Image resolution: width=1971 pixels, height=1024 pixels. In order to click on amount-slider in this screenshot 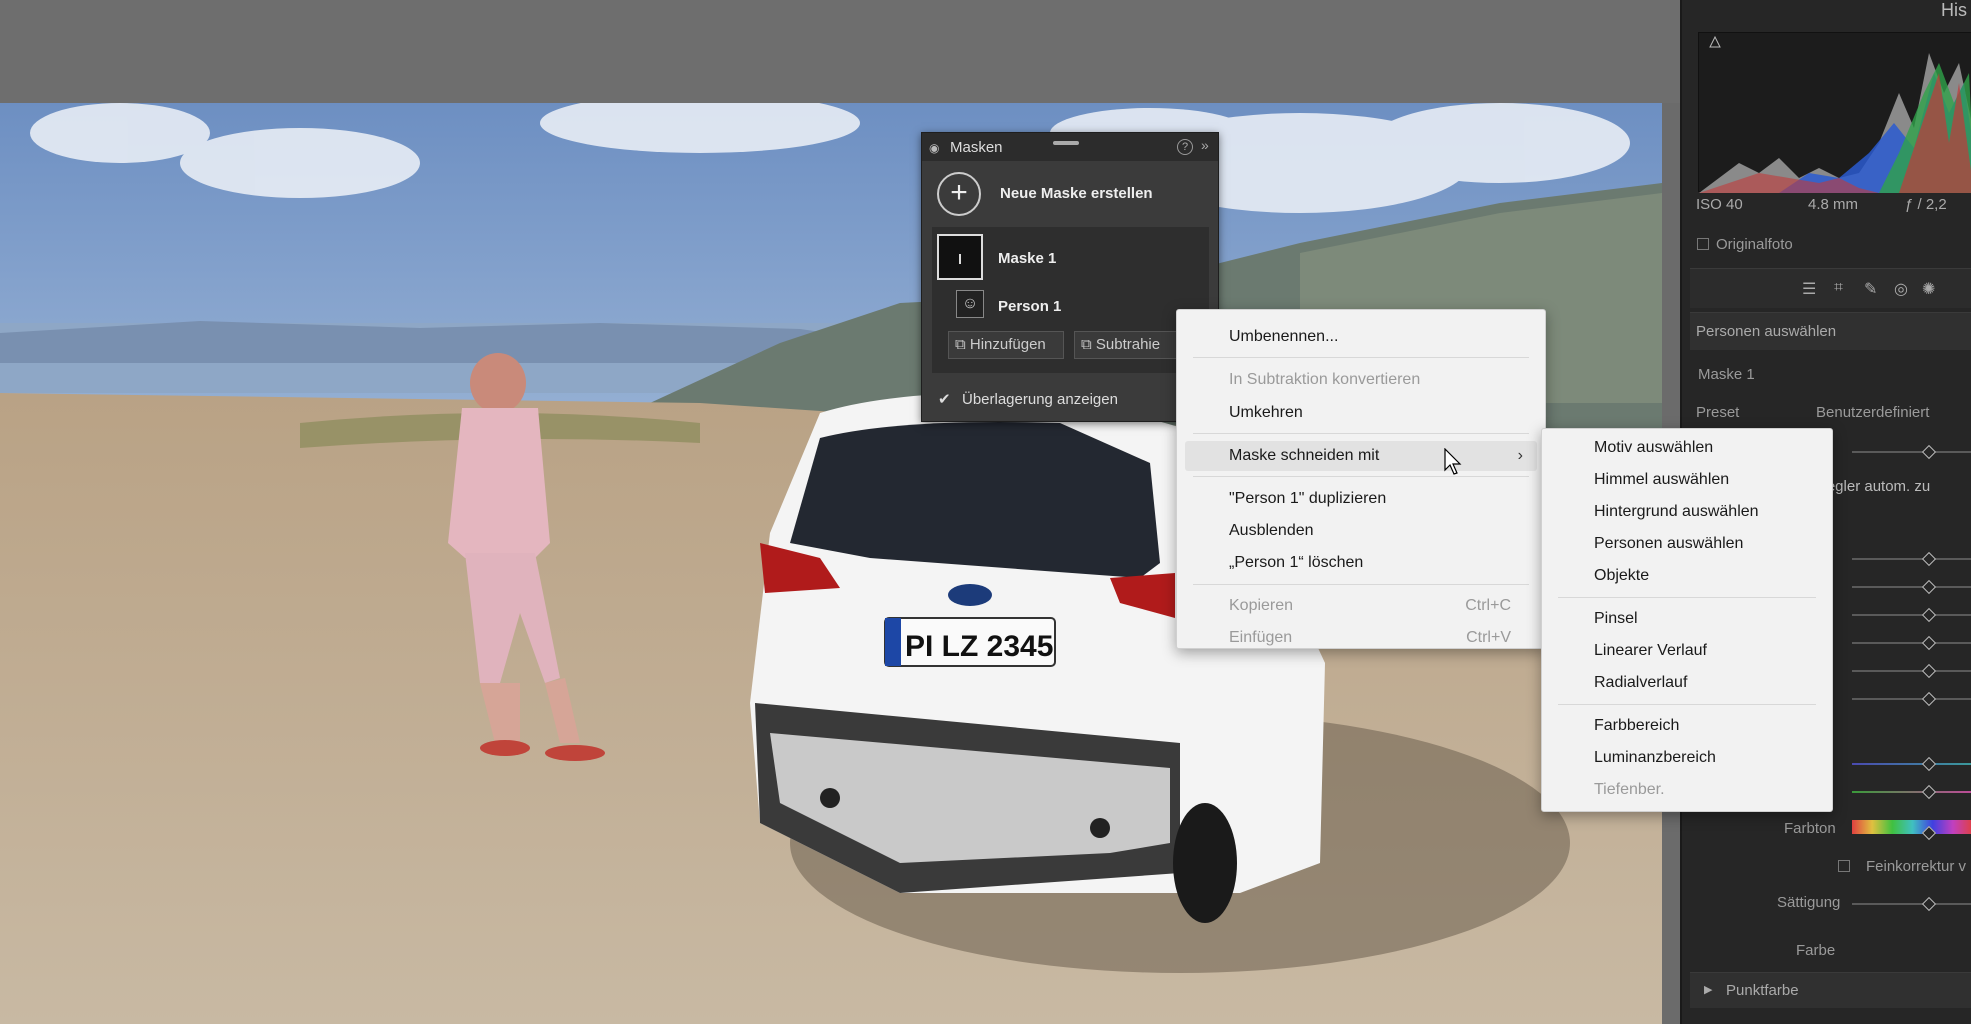, I will do `click(1911, 452)`.